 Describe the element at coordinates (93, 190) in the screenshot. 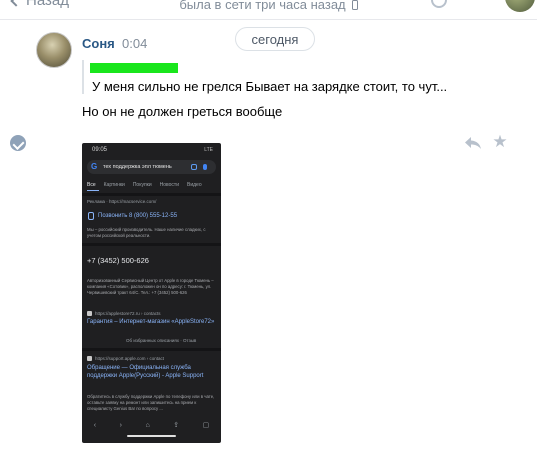

I see `ss-tab-underline` at that location.